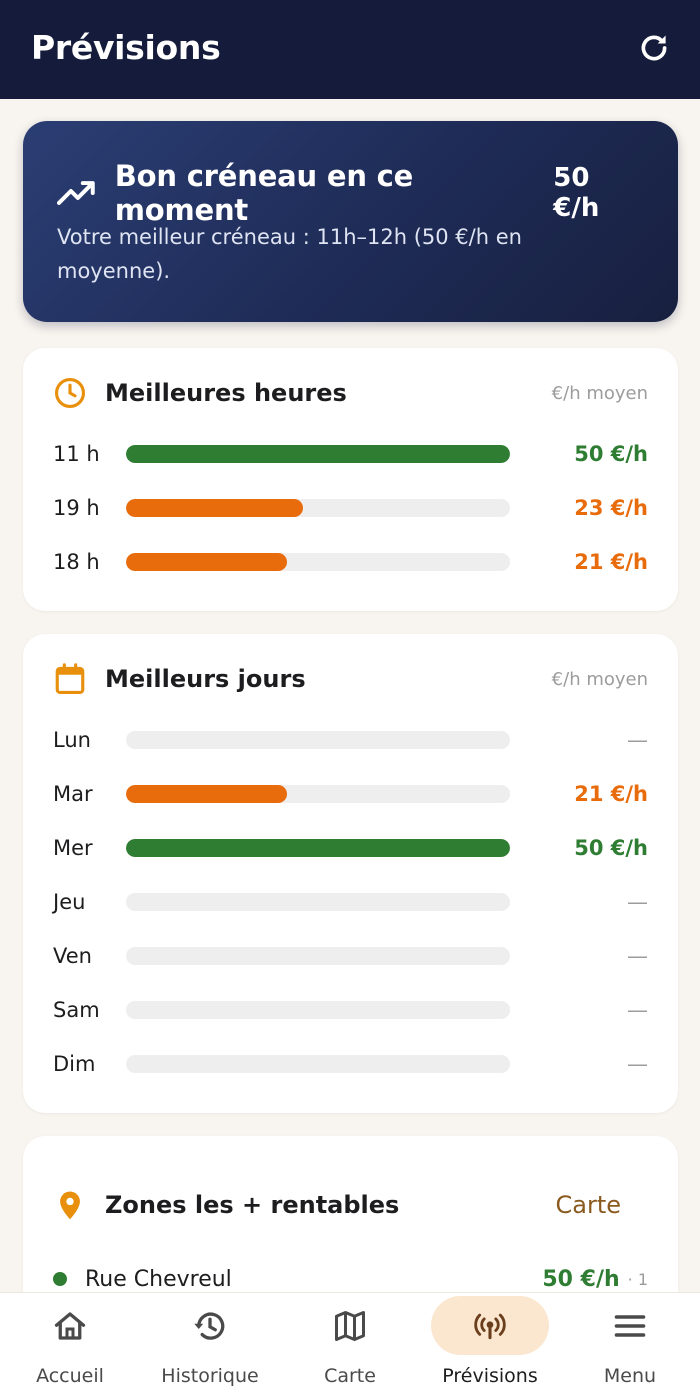 This screenshot has height=1395, width=700. I want to click on map-icon, so click(350, 1326).